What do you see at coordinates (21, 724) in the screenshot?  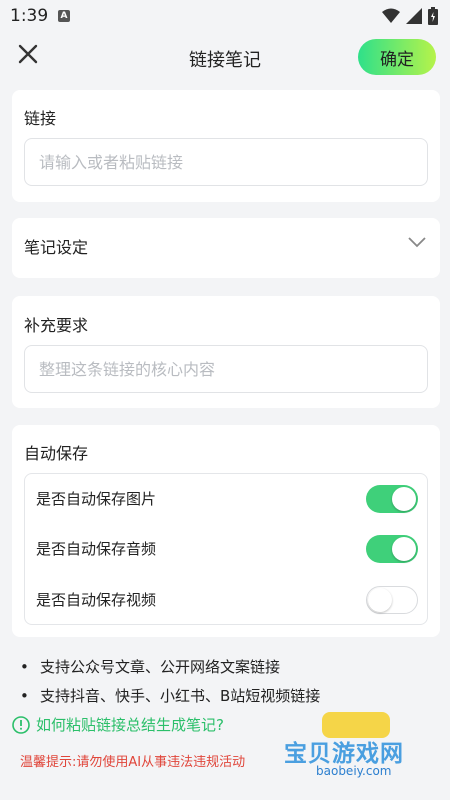 I see `info-icon` at bounding box center [21, 724].